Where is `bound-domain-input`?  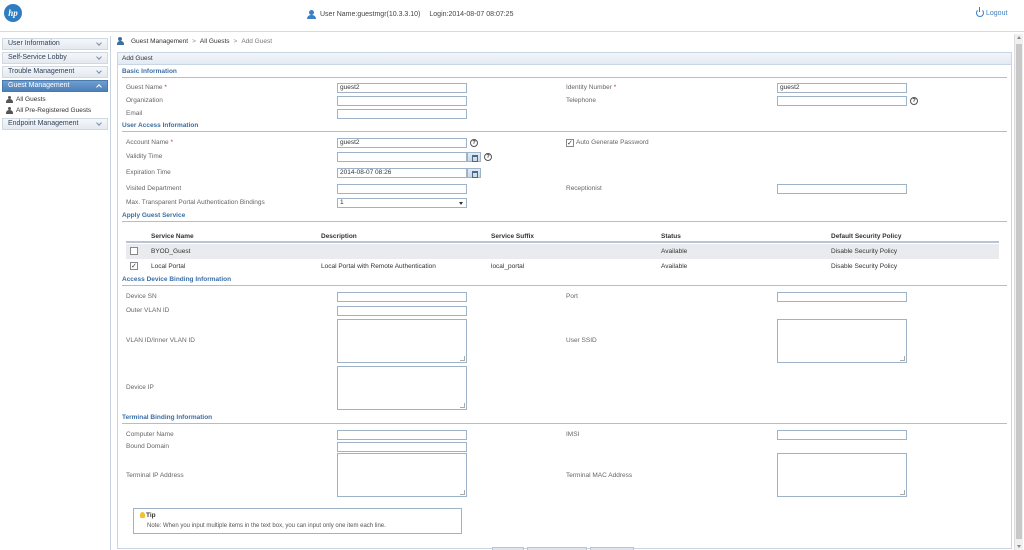
bound-domain-input is located at coordinates (402, 447).